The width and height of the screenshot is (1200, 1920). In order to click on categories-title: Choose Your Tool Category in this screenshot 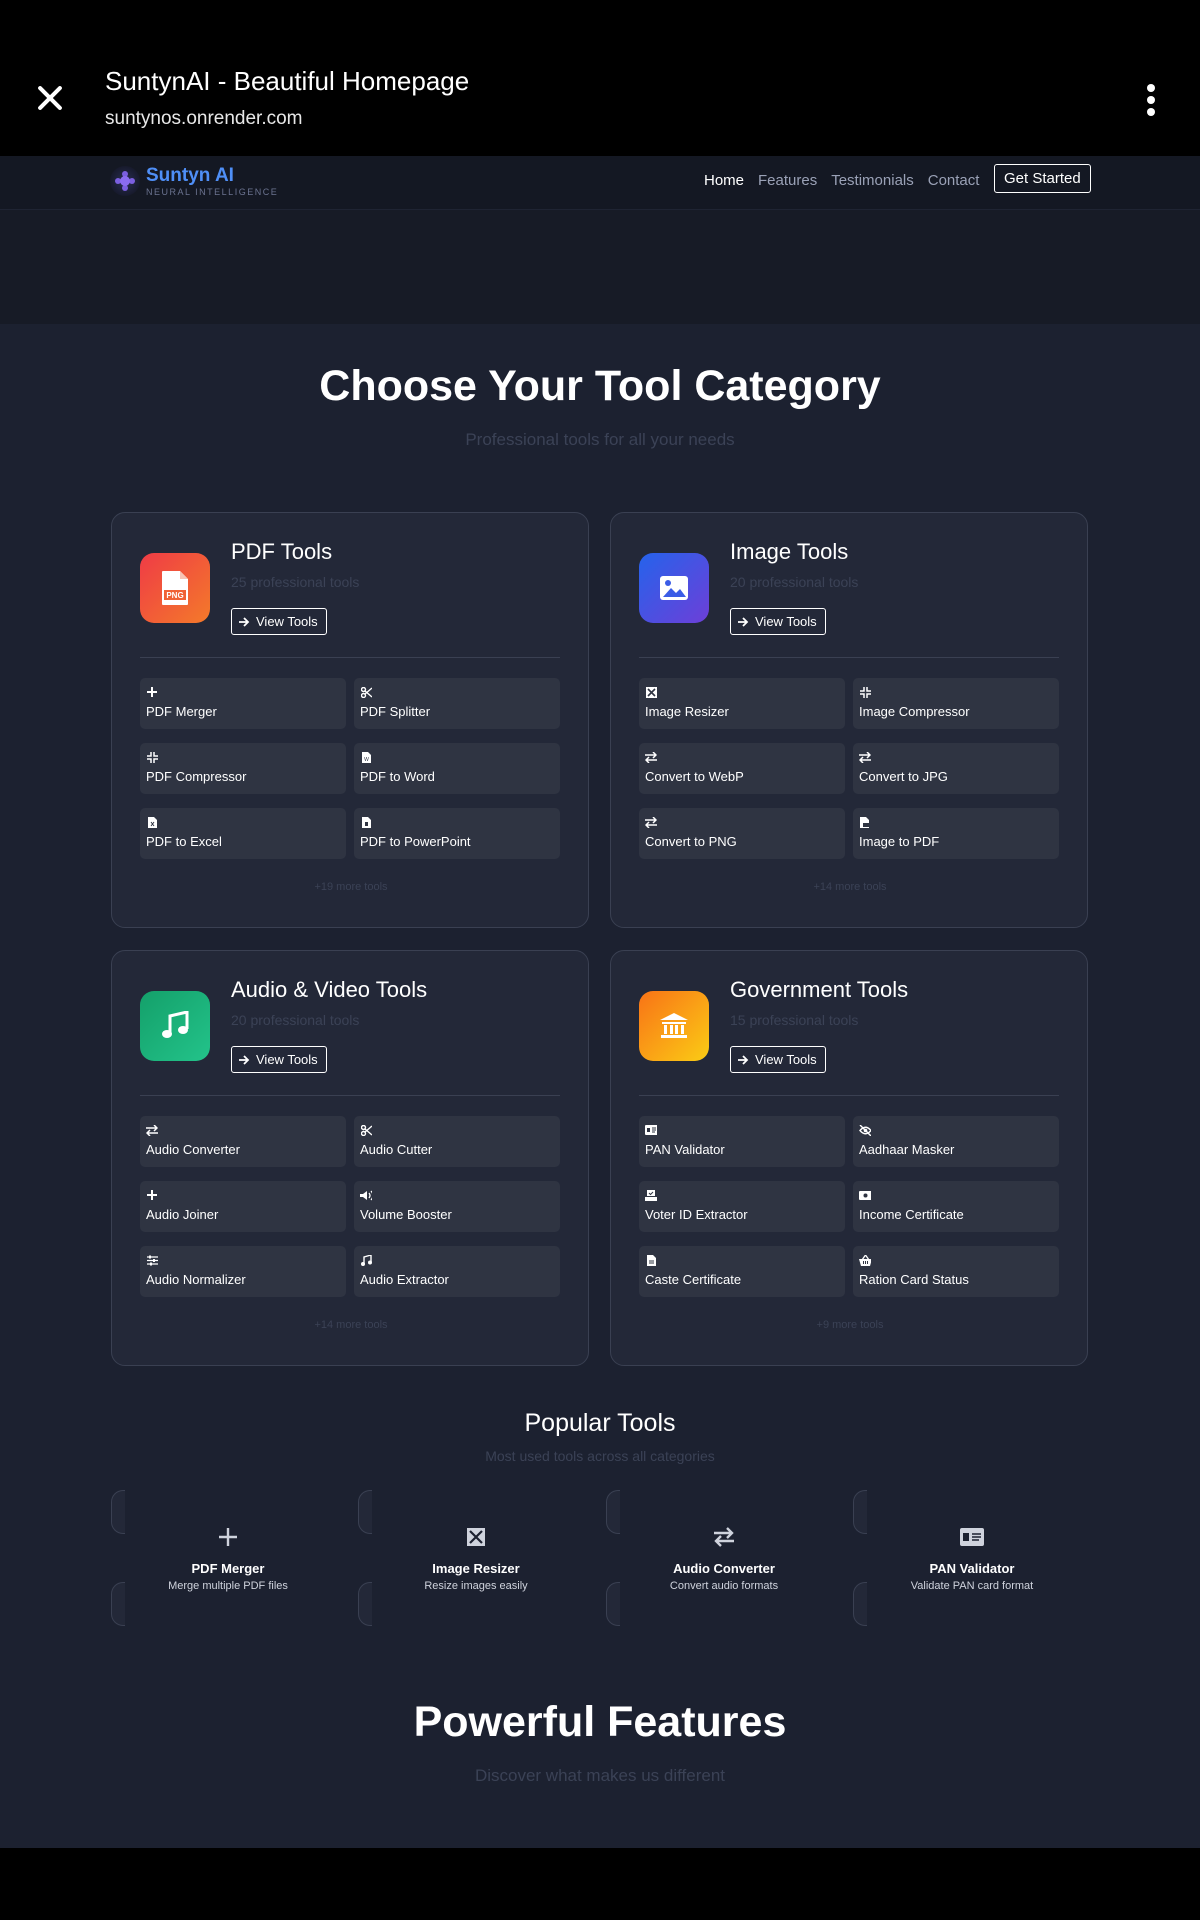, I will do `click(600, 386)`.